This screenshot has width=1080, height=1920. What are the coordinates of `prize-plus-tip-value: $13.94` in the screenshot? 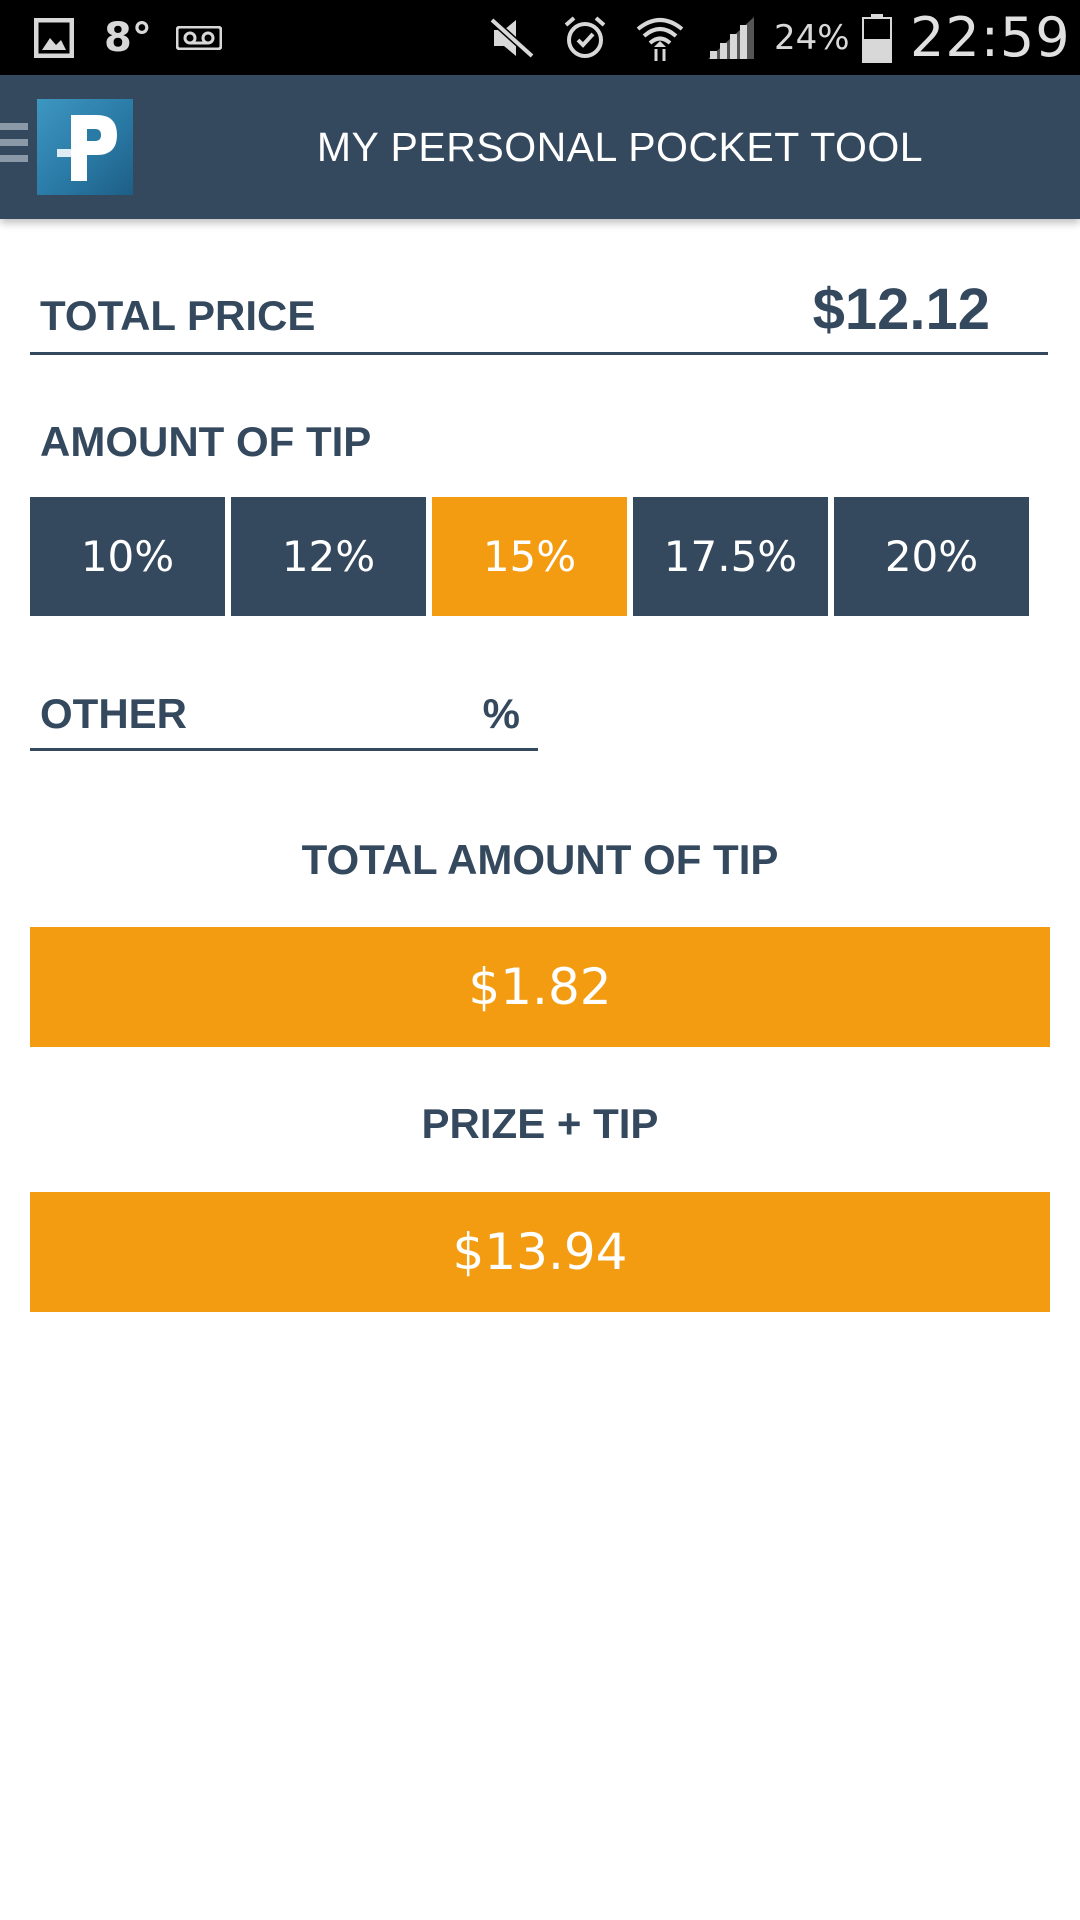 It's located at (540, 1252).